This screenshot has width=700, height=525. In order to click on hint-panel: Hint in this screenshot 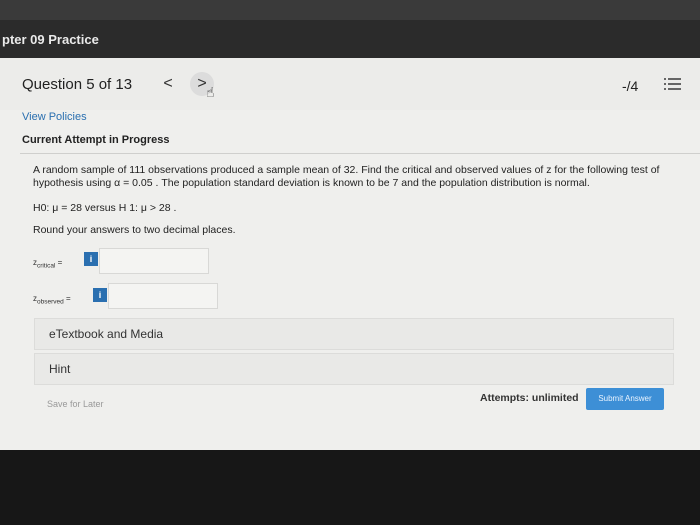, I will do `click(354, 369)`.